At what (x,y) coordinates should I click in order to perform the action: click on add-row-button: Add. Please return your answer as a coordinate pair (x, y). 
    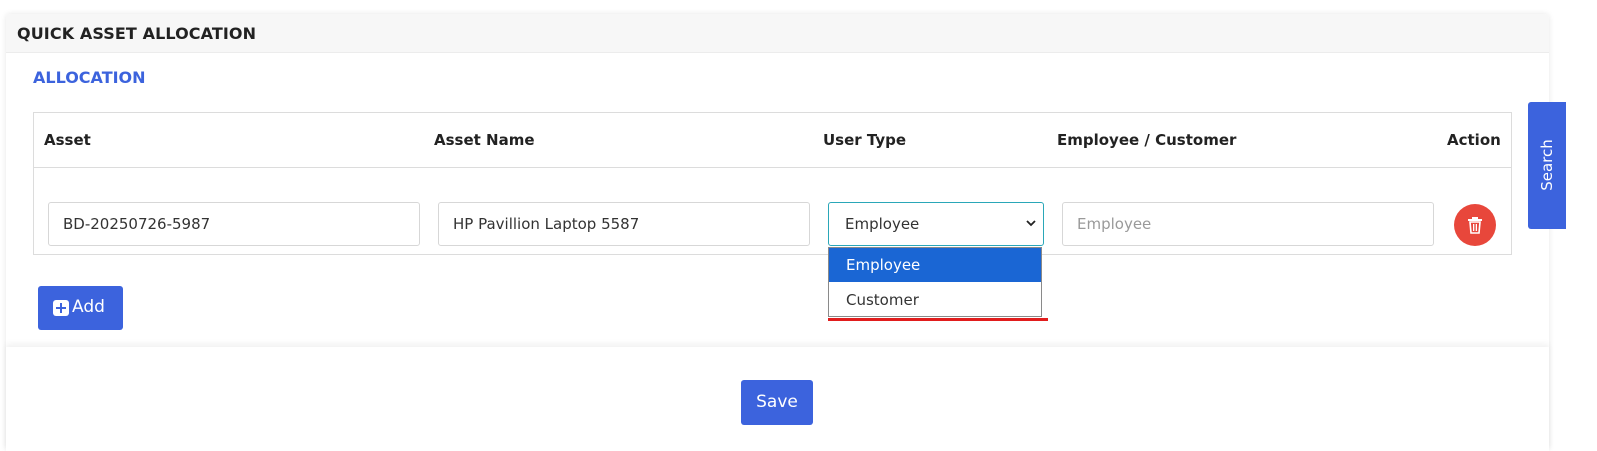
    Looking at the image, I should click on (80, 308).